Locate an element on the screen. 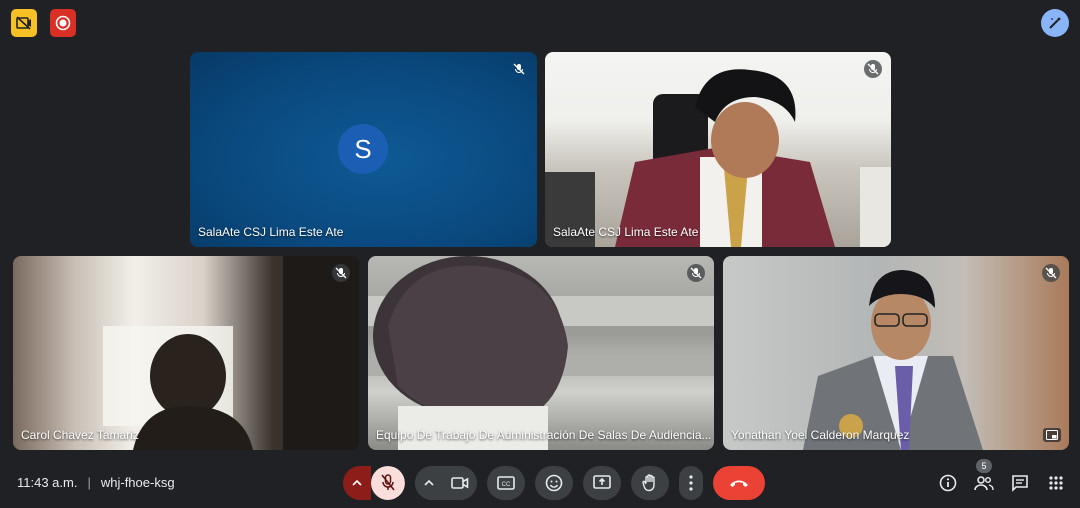 The width and height of the screenshot is (1080, 508). captions-icon: CC is located at coordinates (506, 483).